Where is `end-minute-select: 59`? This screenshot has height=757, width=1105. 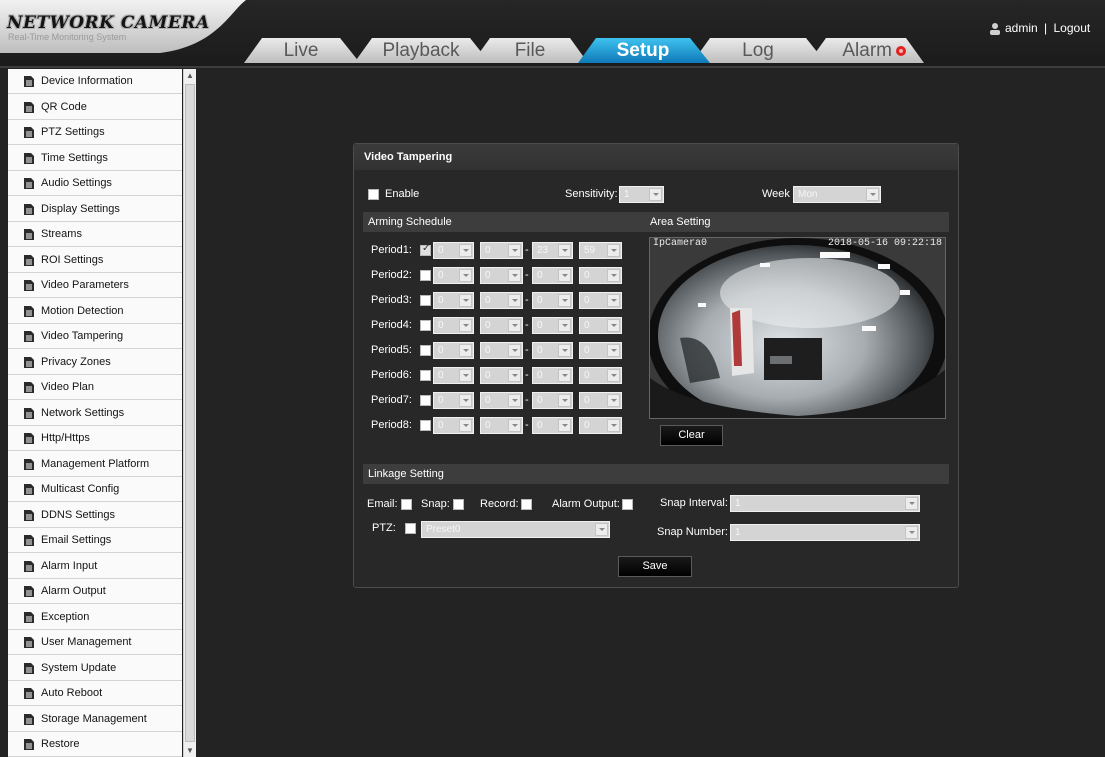
end-minute-select: 59 is located at coordinates (600, 250).